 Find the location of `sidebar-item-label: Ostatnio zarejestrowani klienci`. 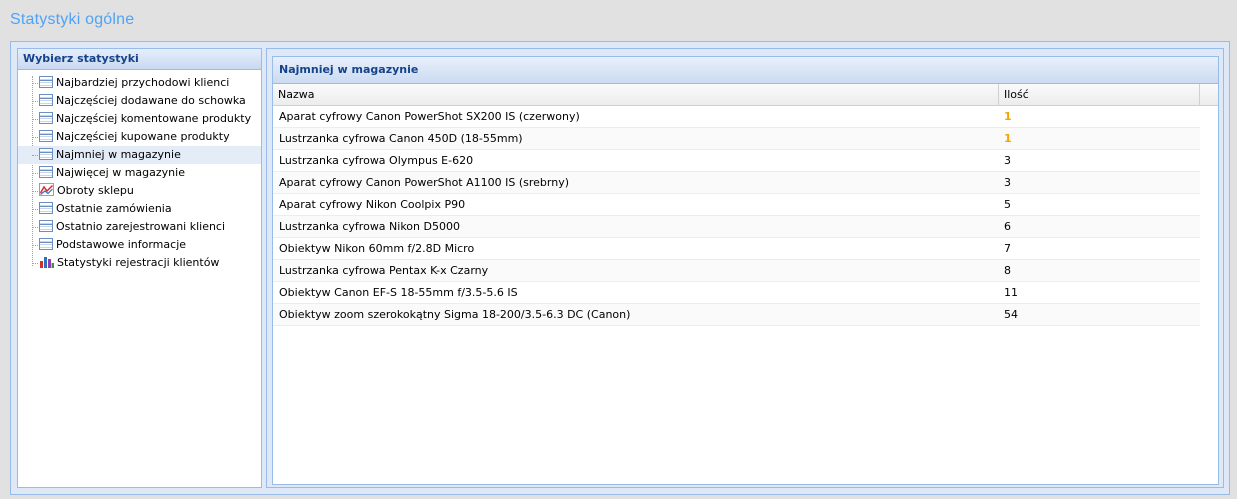

sidebar-item-label: Ostatnio zarejestrowani klienci is located at coordinates (141, 226).